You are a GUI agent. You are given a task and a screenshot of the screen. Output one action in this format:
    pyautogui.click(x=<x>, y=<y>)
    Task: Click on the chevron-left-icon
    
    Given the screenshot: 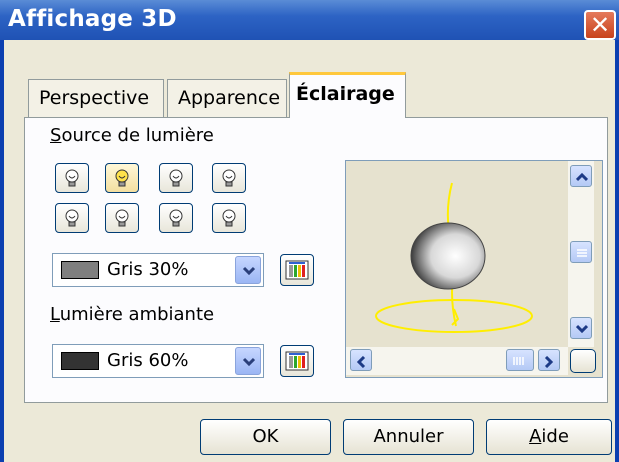 What is the action you would take?
    pyautogui.click(x=361, y=362)
    